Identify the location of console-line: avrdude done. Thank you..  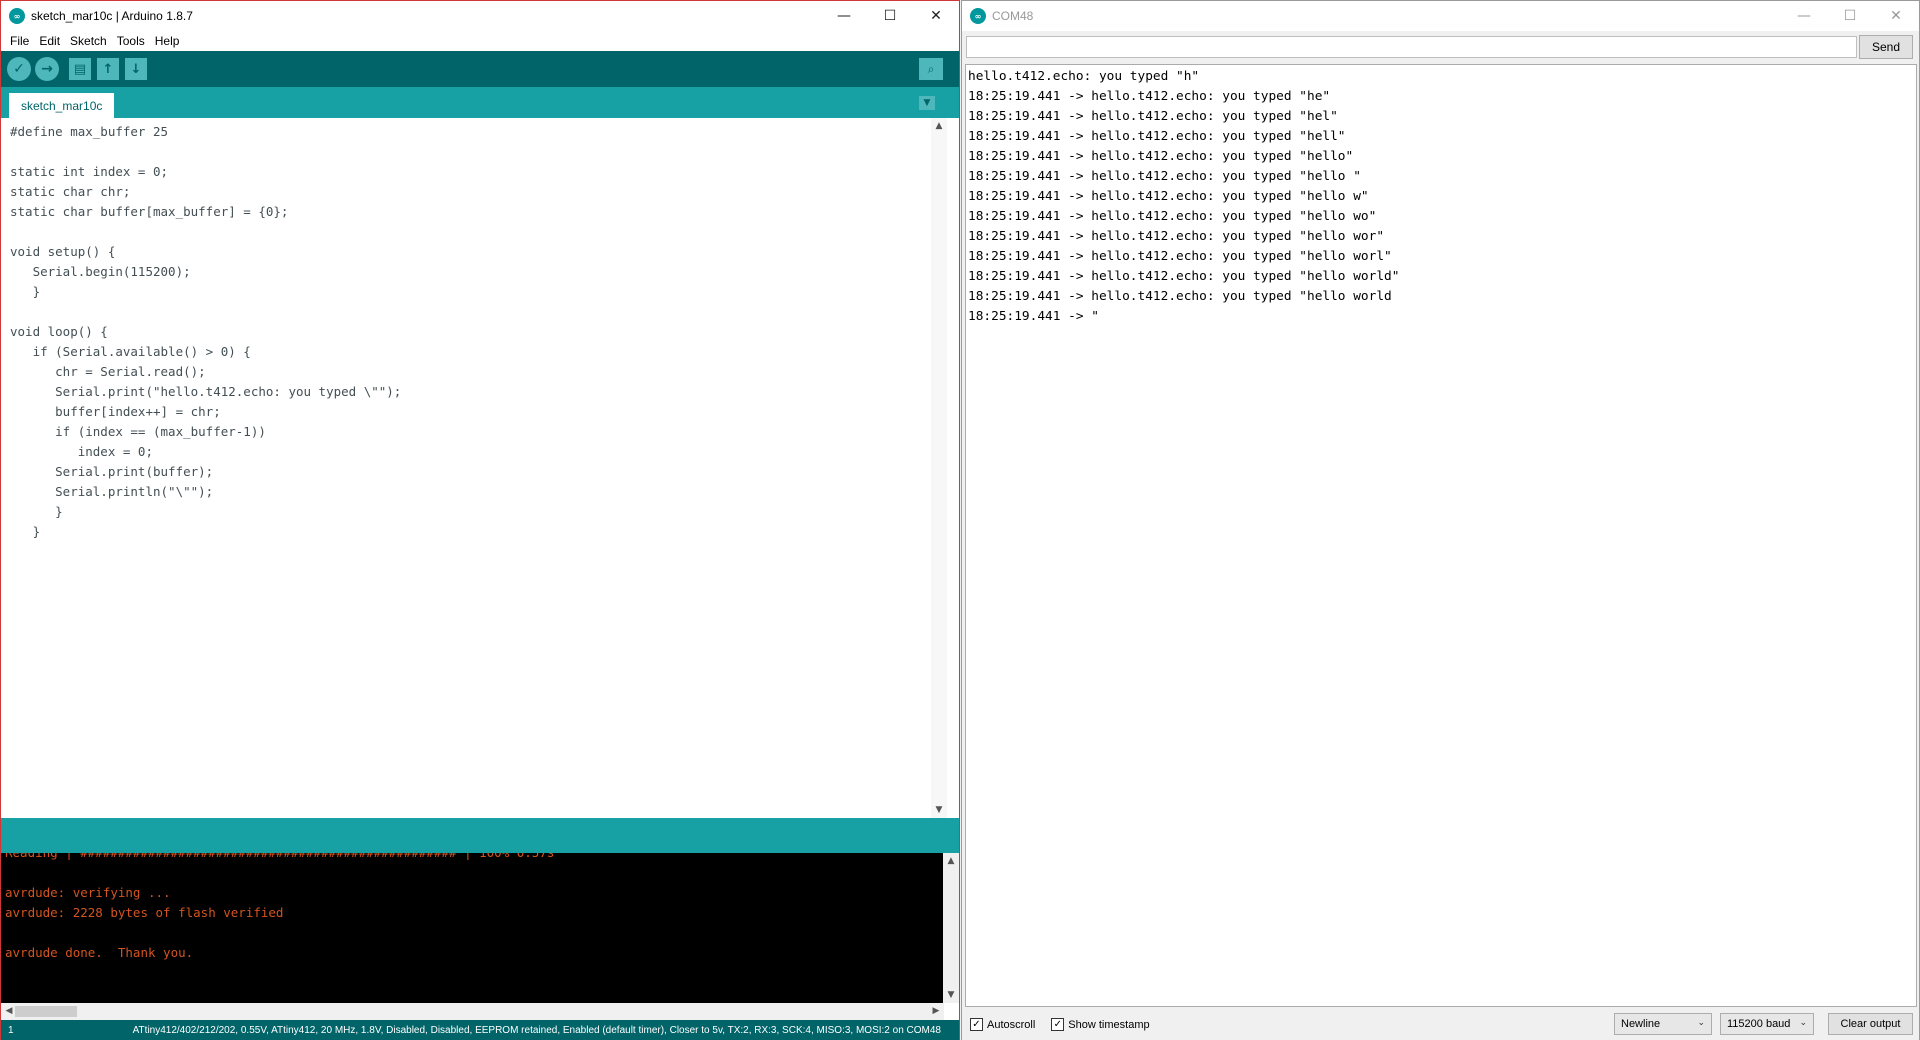
(99, 952).